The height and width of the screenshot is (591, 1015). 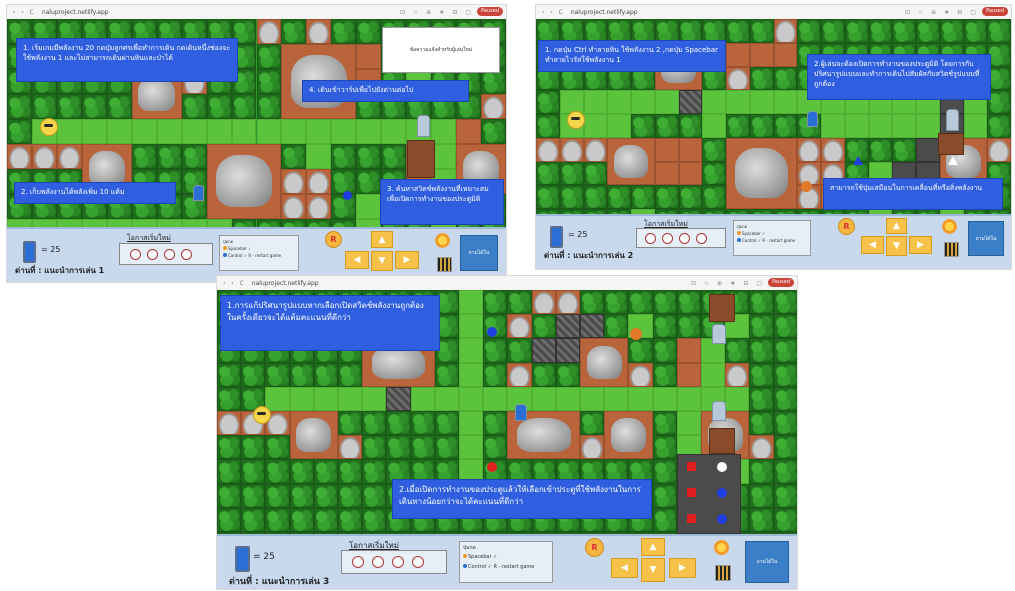 What do you see at coordinates (722, 467) in the screenshot?
I see `switch-white` at bounding box center [722, 467].